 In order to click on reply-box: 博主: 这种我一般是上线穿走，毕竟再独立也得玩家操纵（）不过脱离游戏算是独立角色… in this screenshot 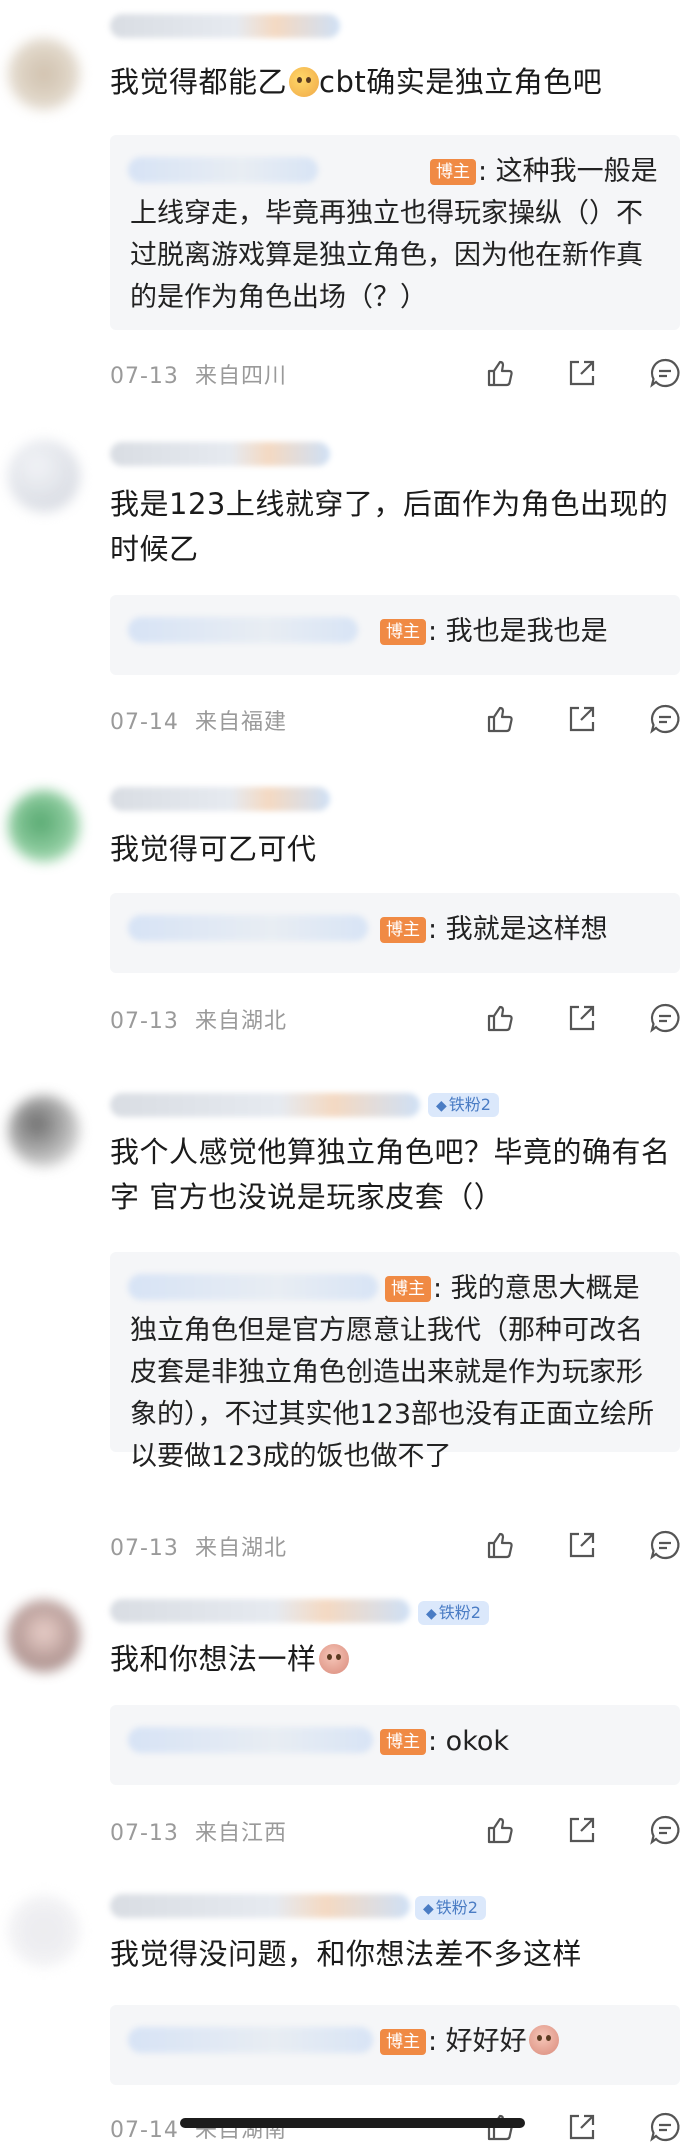, I will do `click(395, 232)`.